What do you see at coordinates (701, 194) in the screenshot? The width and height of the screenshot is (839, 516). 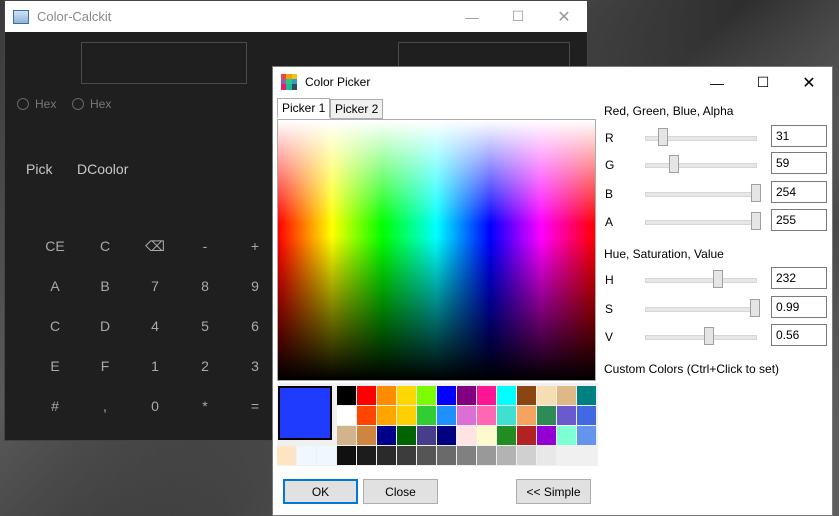 I see `slider-track-b` at bounding box center [701, 194].